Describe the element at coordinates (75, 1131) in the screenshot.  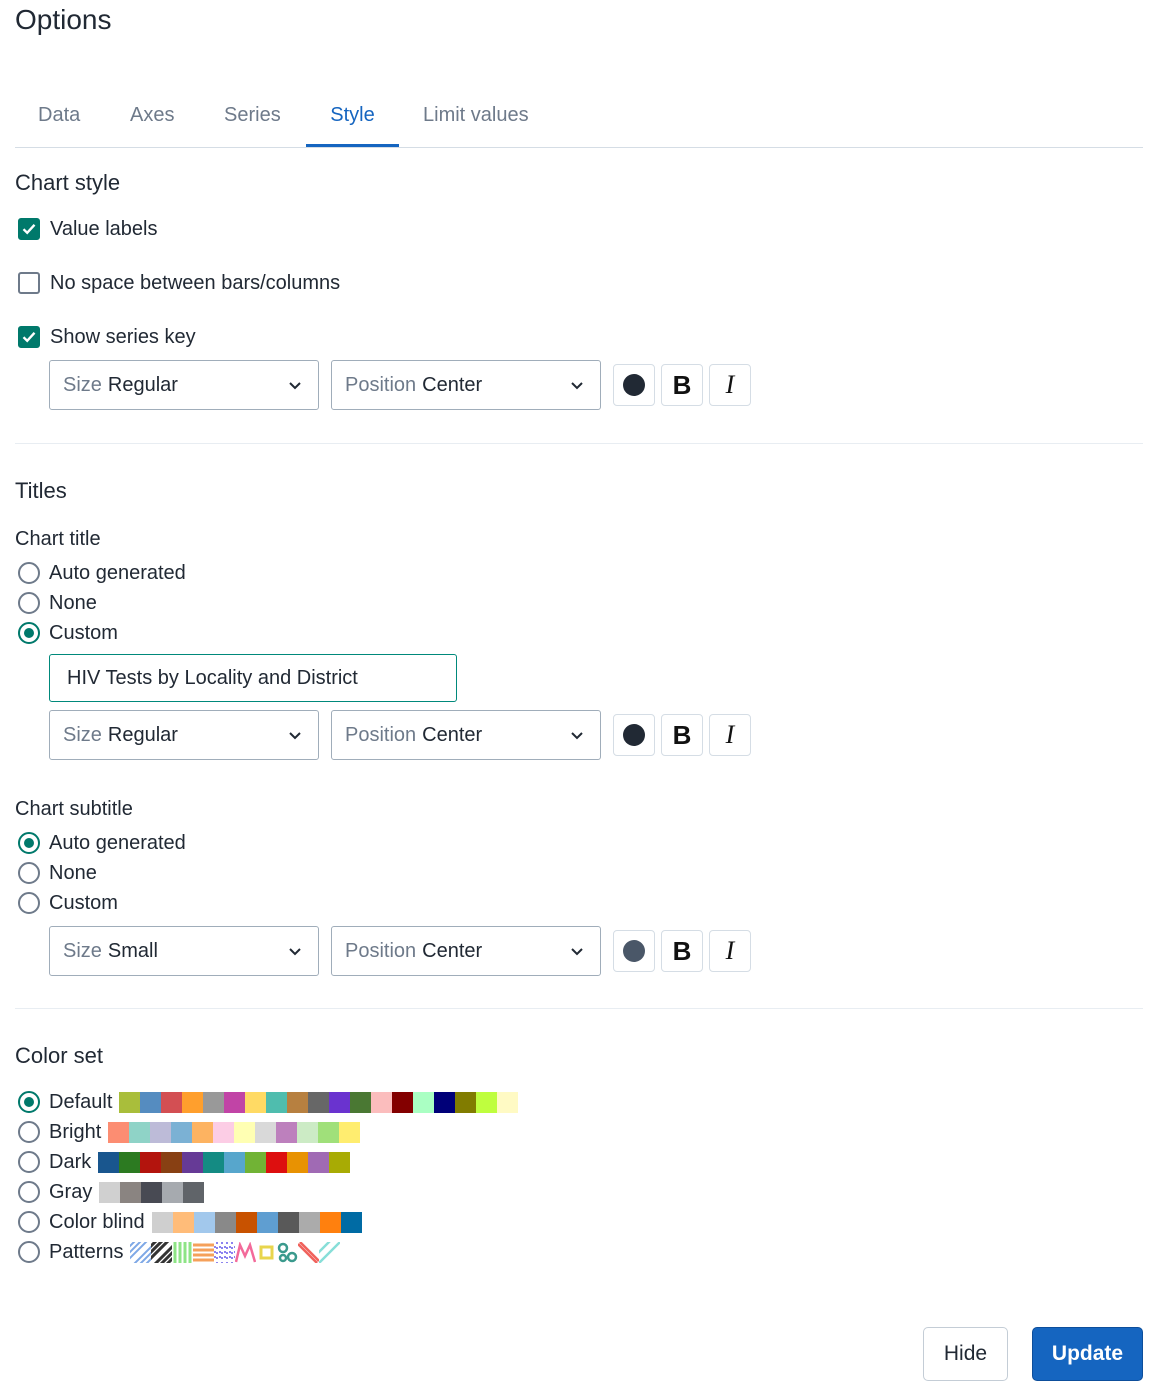
I see `radio-label: Bright` at that location.